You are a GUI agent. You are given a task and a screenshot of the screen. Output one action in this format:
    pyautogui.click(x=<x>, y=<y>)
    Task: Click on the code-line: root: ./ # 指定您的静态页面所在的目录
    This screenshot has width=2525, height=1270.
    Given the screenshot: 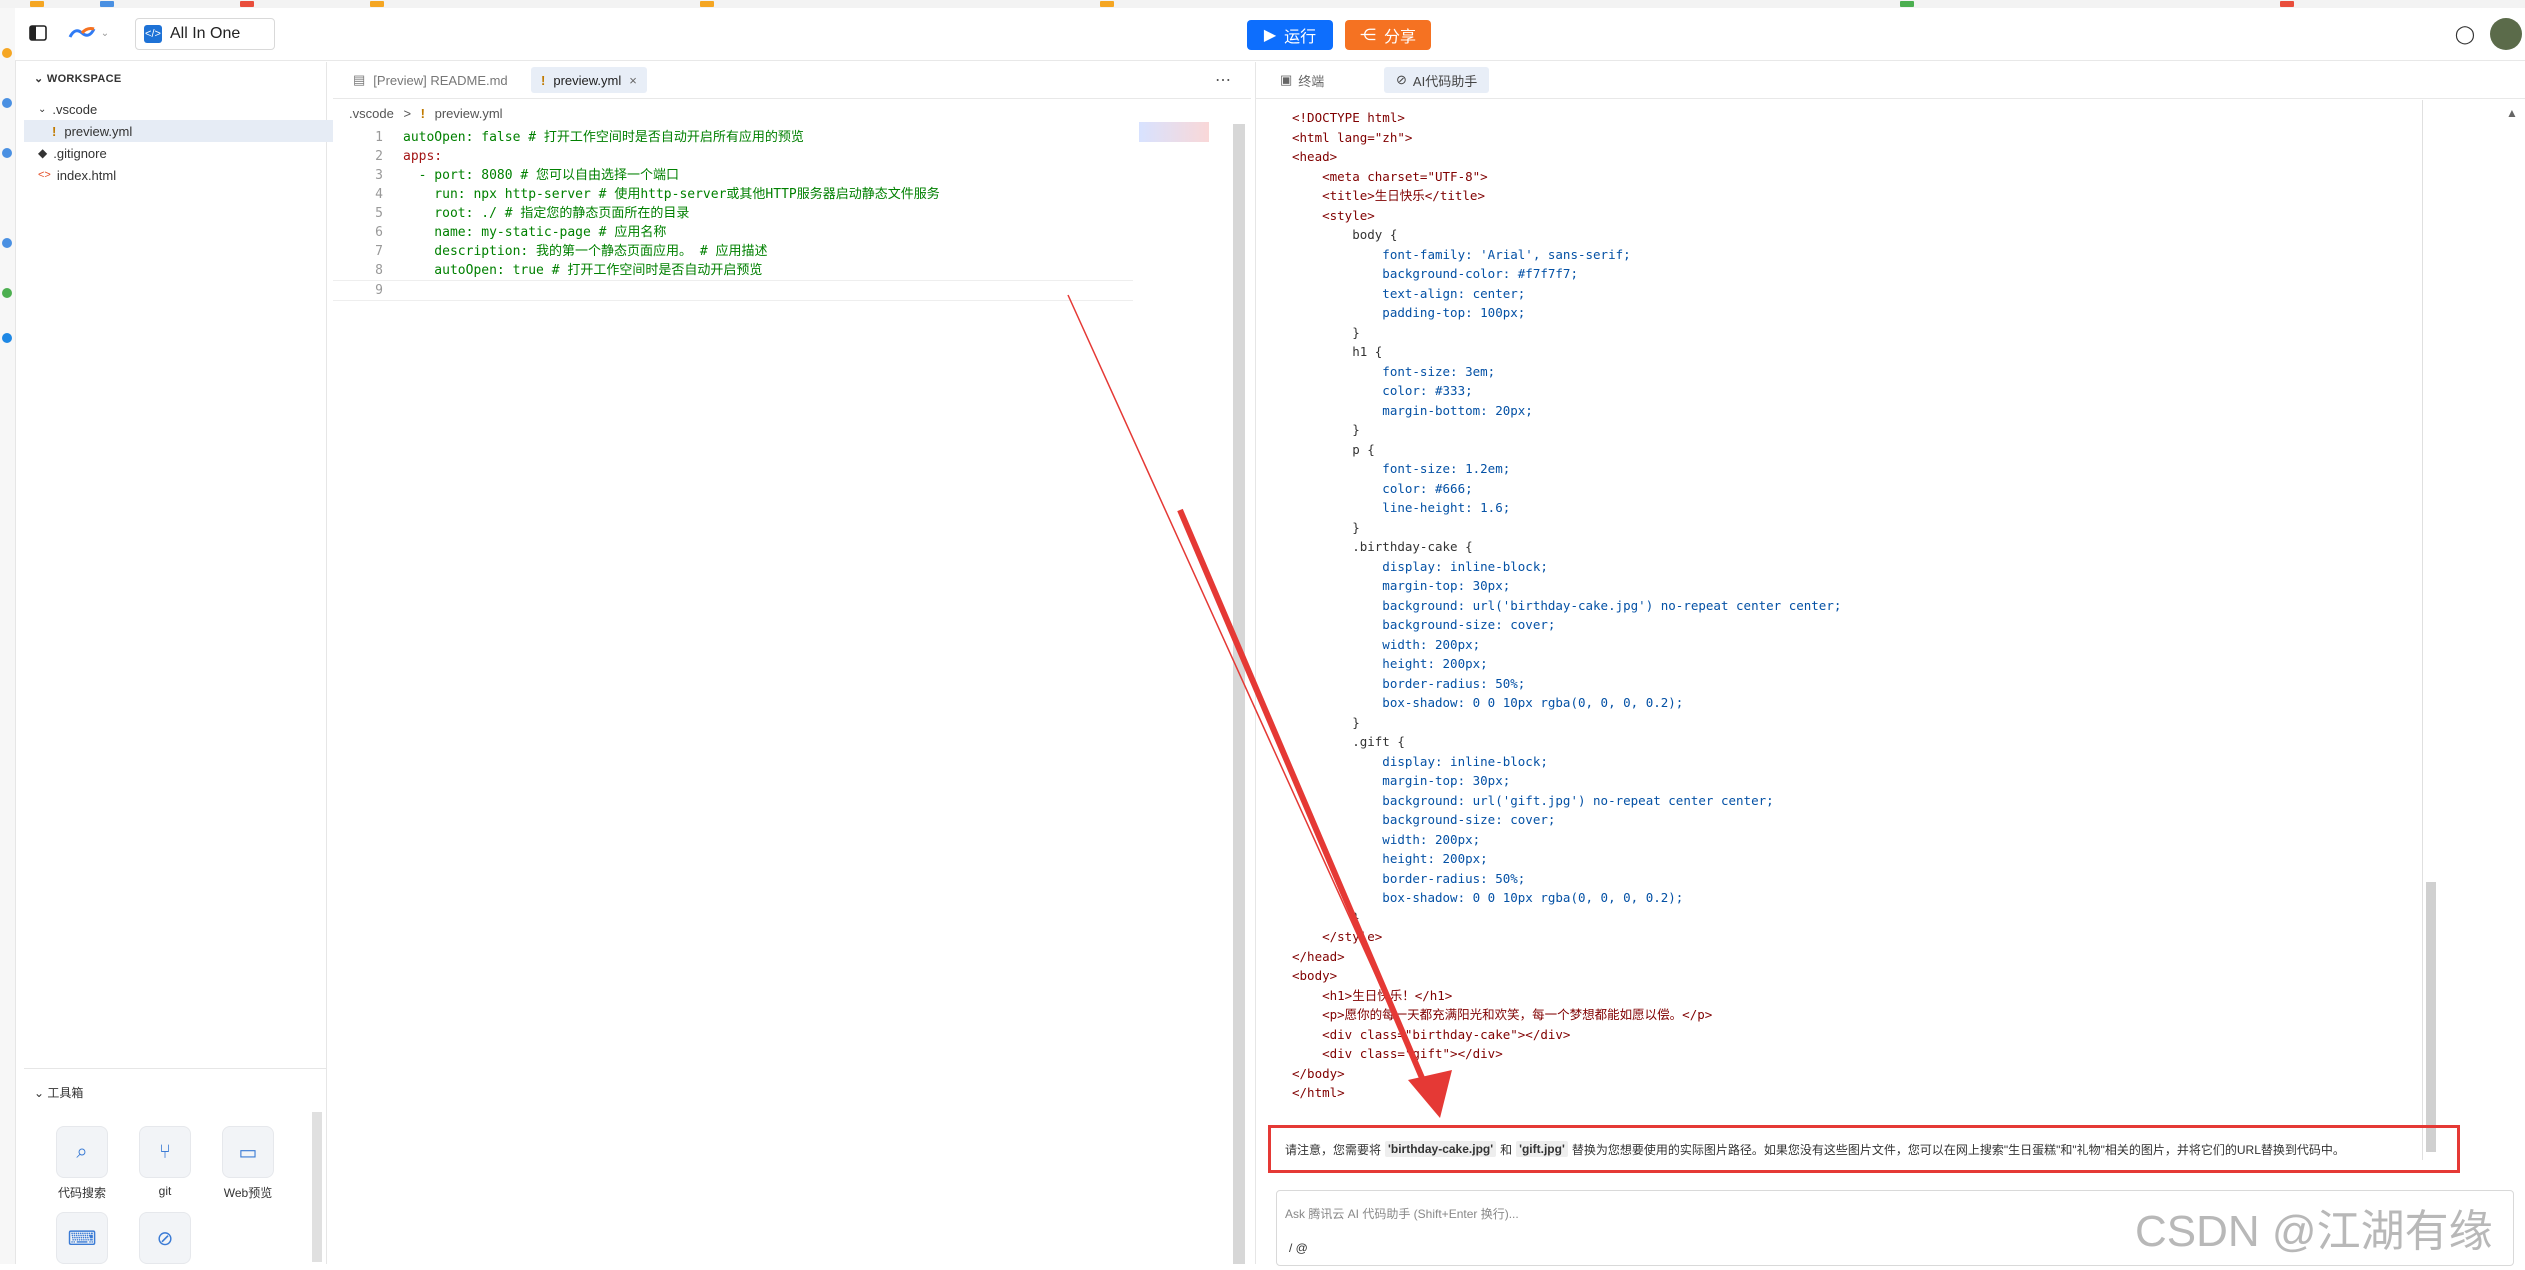 What is the action you would take?
    pyautogui.click(x=546, y=213)
    